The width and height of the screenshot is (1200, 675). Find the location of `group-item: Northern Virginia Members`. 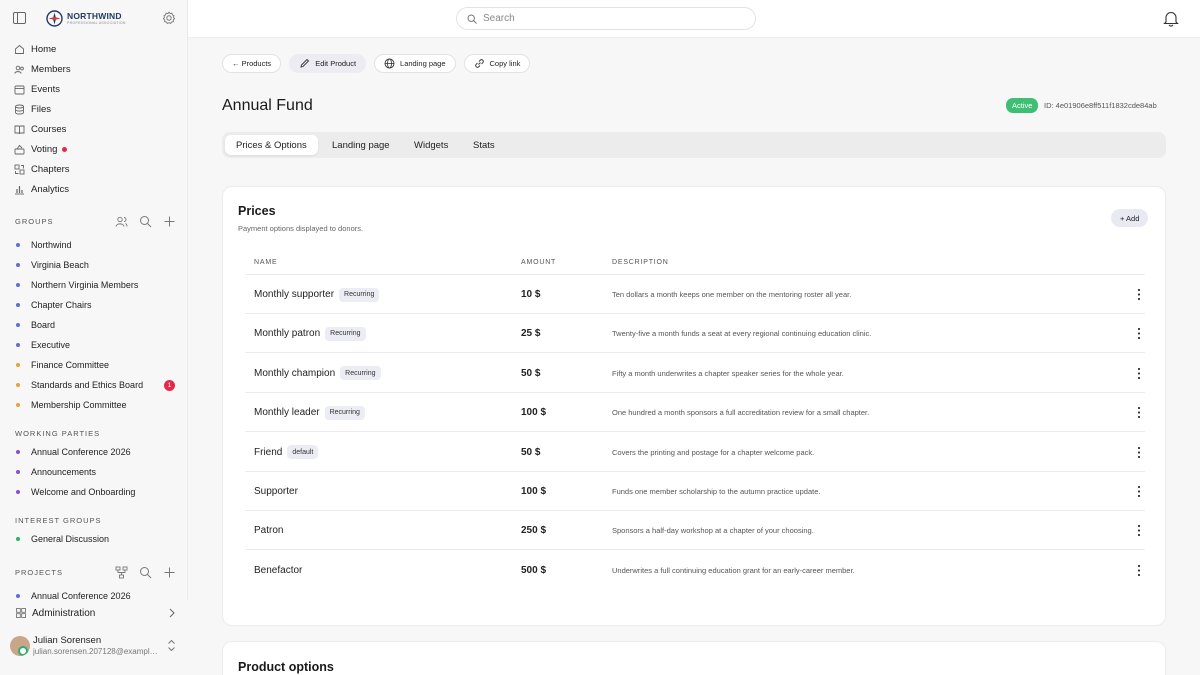

group-item: Northern Virginia Members is located at coordinates (98, 285).